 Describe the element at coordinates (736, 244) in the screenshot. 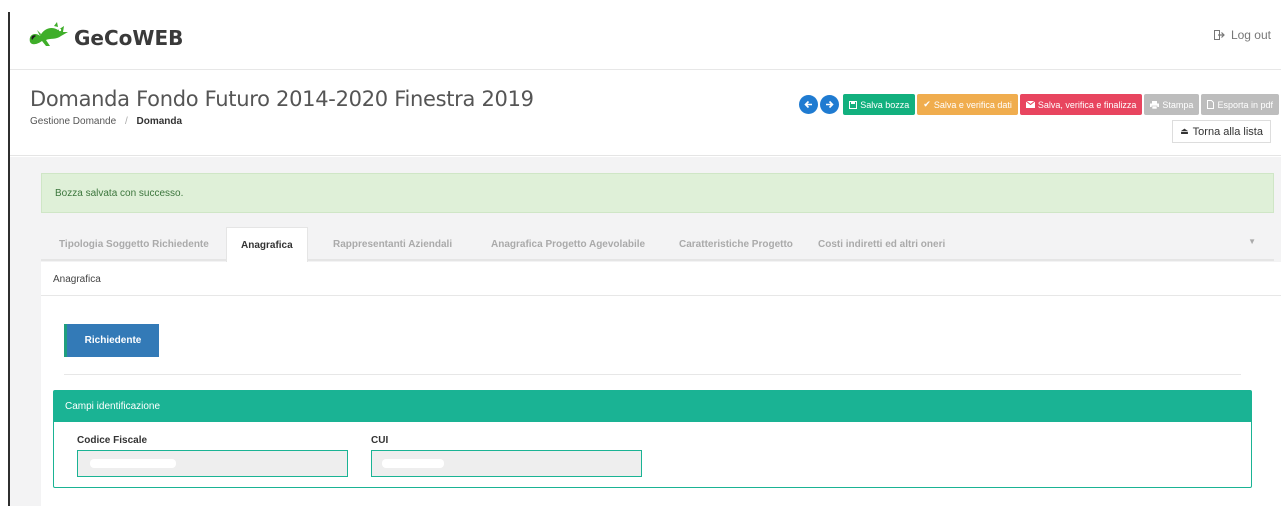

I see `tab-caratteristiche-progetto: Caratteristiche Progetto` at that location.